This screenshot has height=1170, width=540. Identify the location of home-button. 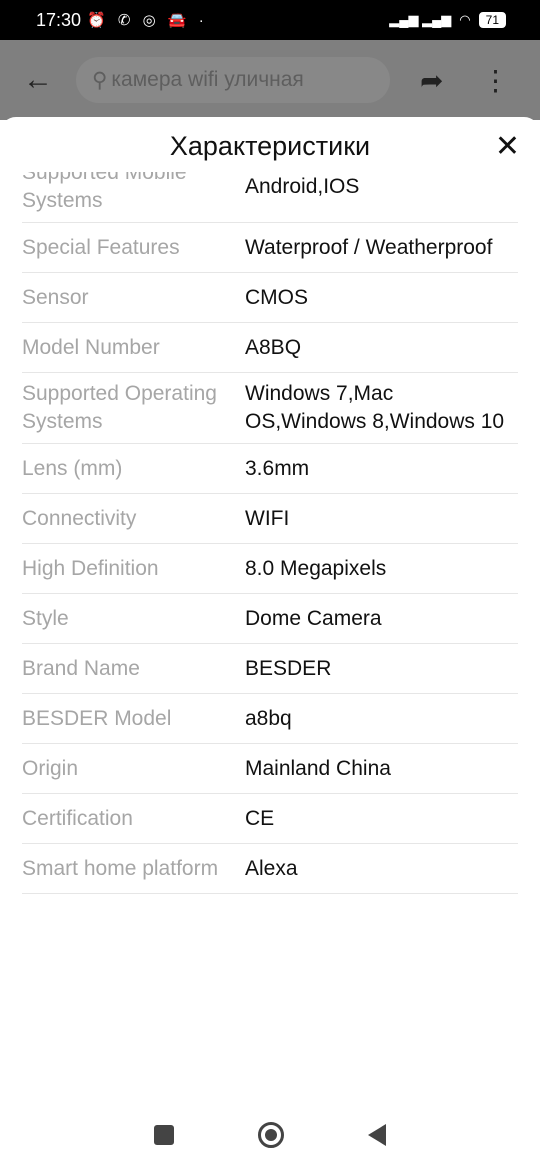
(271, 1135).